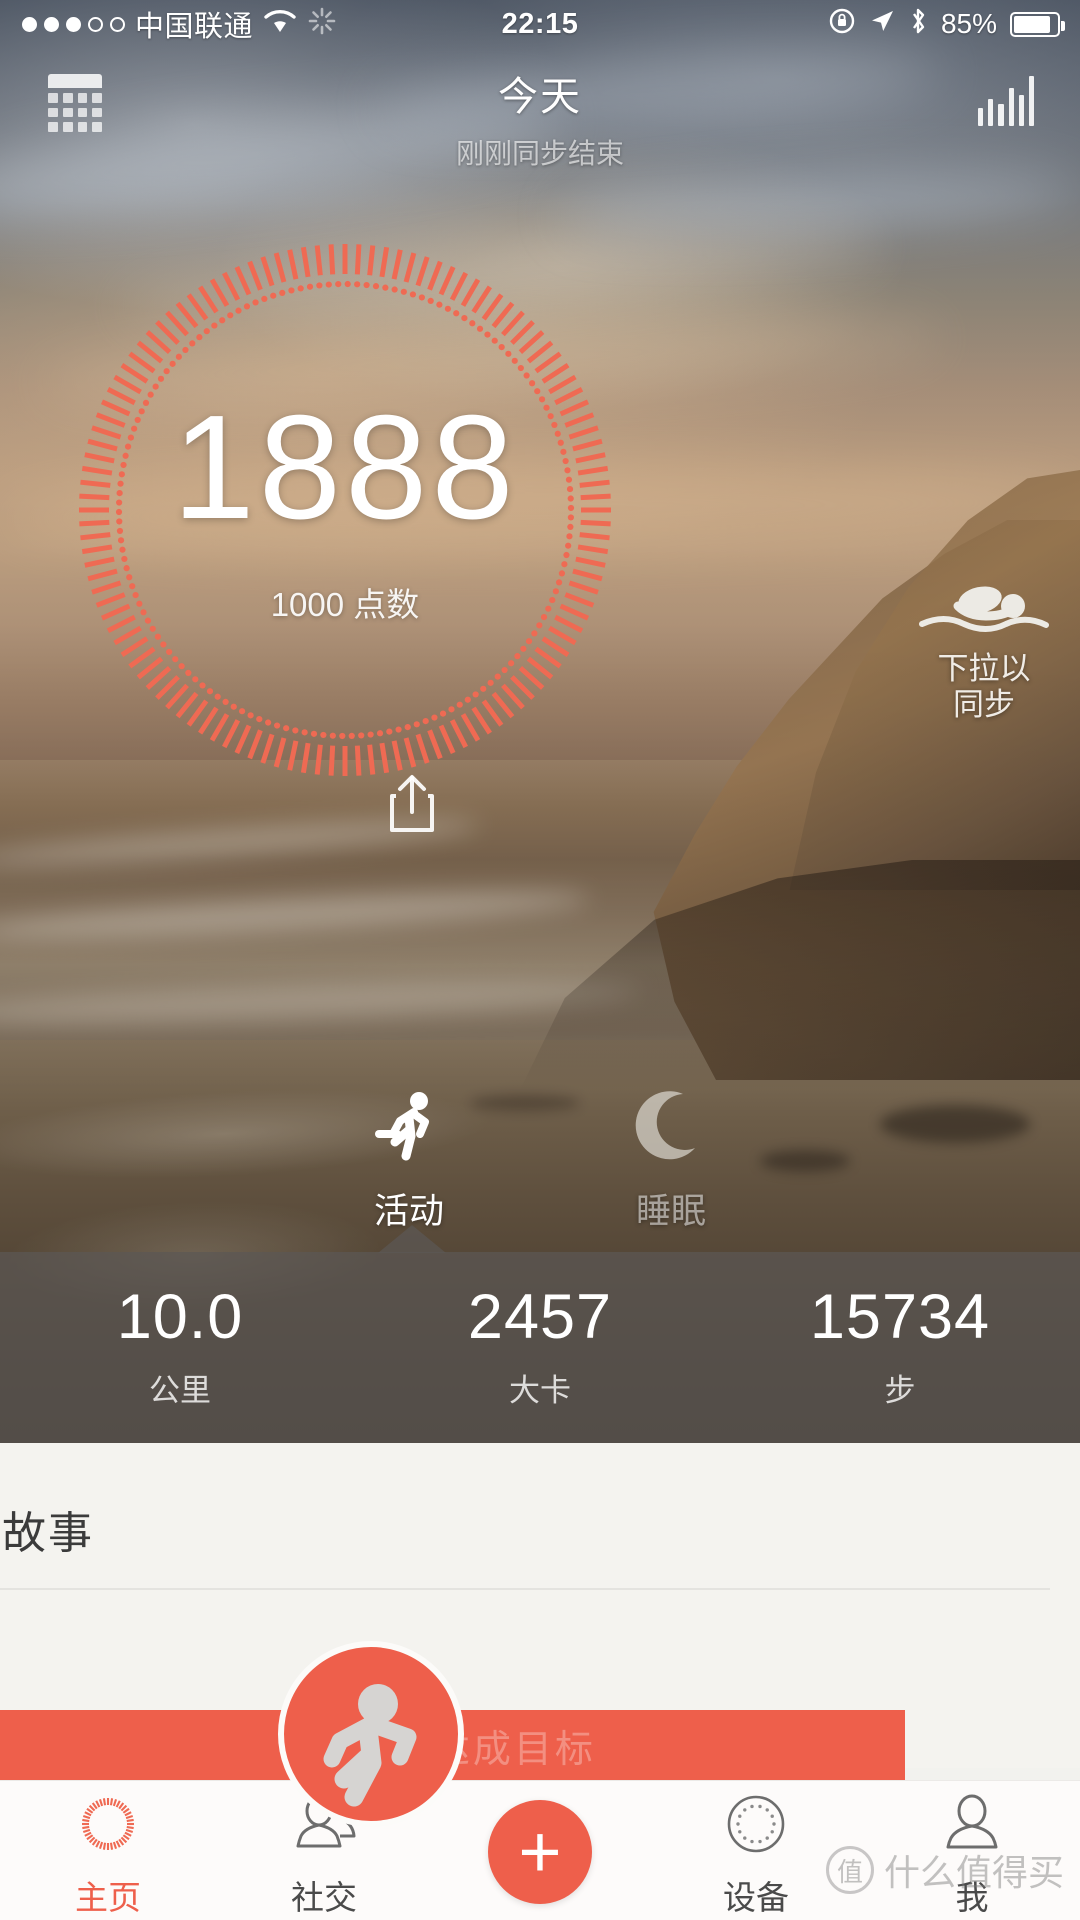 Image resolution: width=1080 pixels, height=1920 pixels. Describe the element at coordinates (984, 668) in the screenshot. I see `pull-sync-line1: 下拉以` at that location.